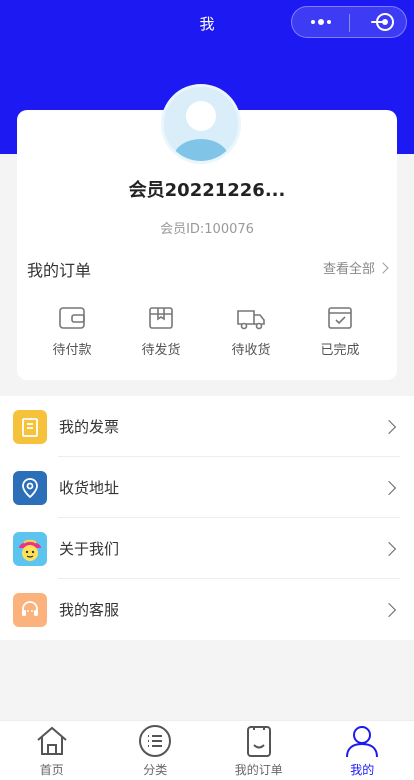  What do you see at coordinates (72, 331) in the screenshot?
I see `order-status-pending-payment: 待付款` at bounding box center [72, 331].